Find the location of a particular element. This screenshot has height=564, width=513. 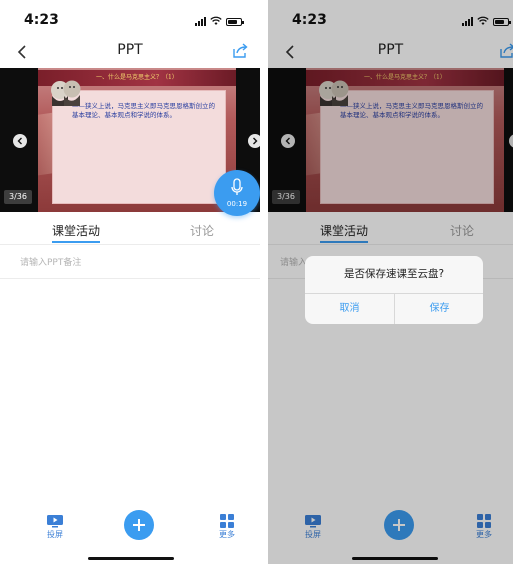

more-button: 更多 is located at coordinates (227, 527).